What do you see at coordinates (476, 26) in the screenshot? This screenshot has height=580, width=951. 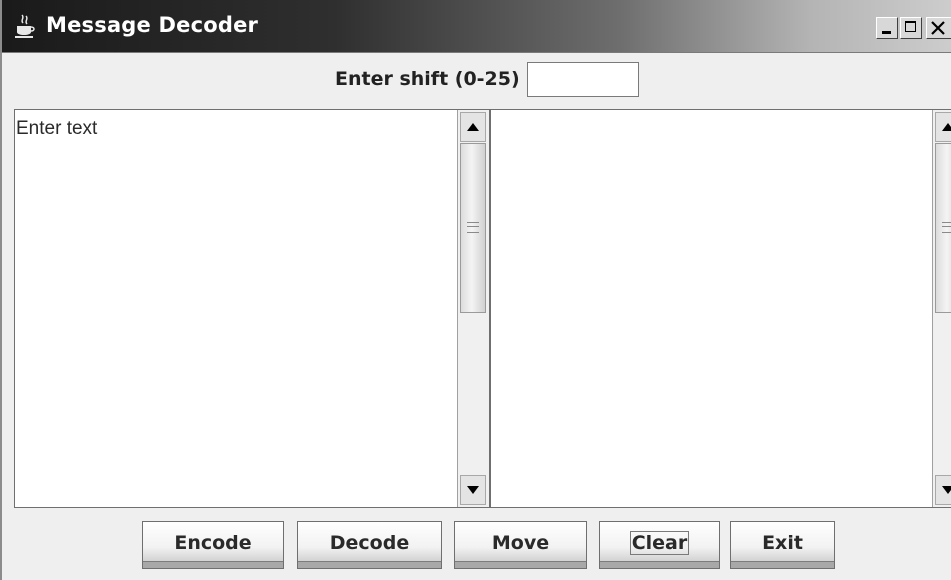 I see `title-bar: Message Decoder` at bounding box center [476, 26].